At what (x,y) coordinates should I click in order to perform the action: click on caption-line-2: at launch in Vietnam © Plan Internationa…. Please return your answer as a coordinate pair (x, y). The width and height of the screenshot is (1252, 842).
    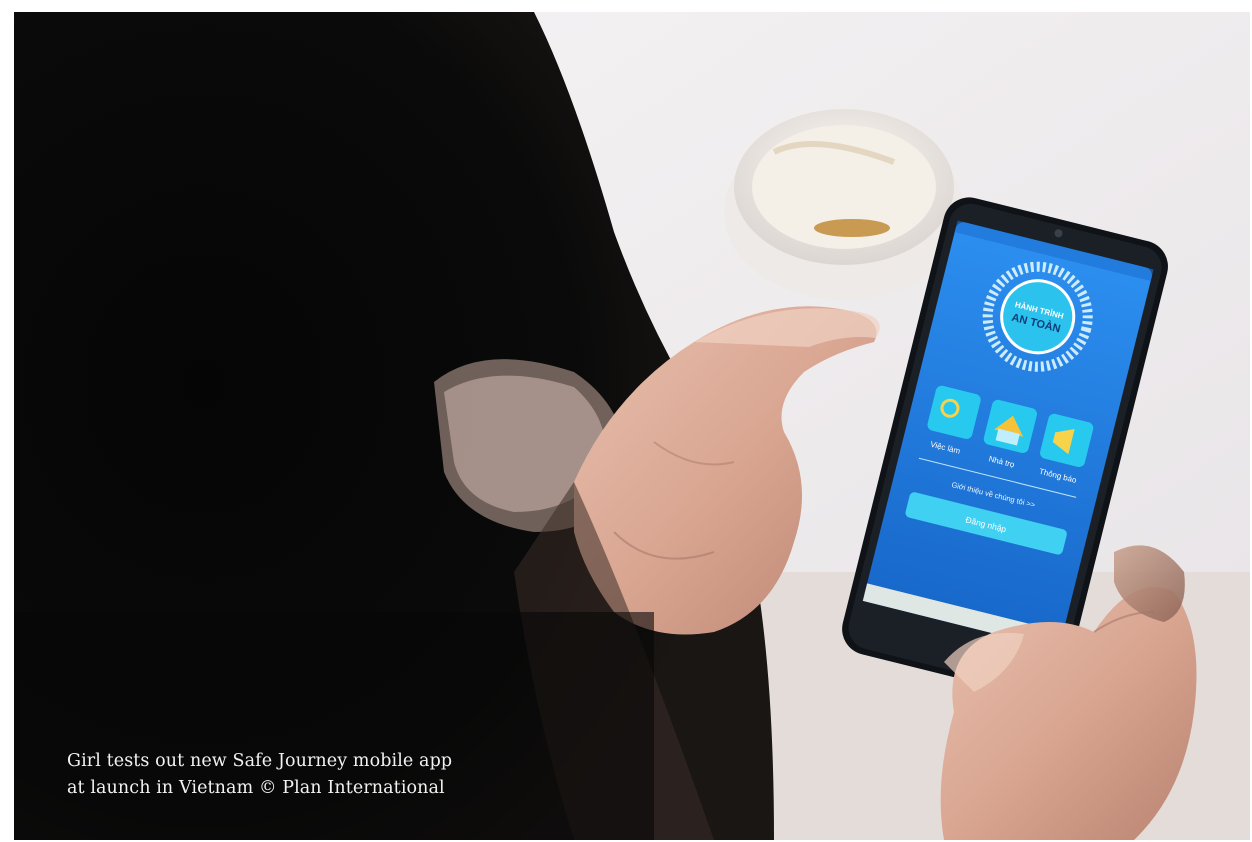
    Looking at the image, I should click on (256, 788).